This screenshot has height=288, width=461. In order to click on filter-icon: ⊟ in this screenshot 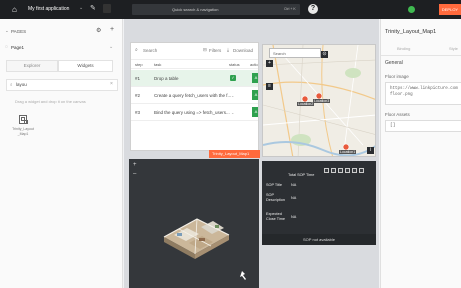, I will do `click(205, 50)`.